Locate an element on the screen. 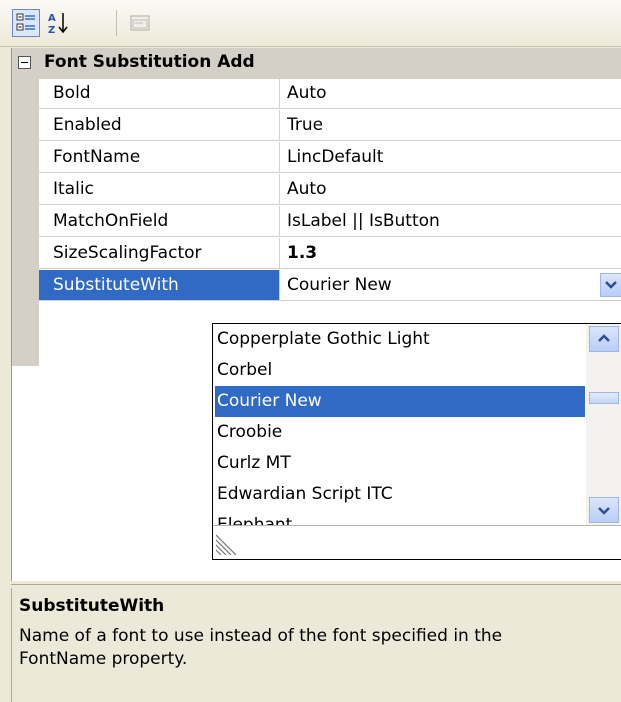 This screenshot has width=621, height=702. categorized-button is located at coordinates (26, 23).